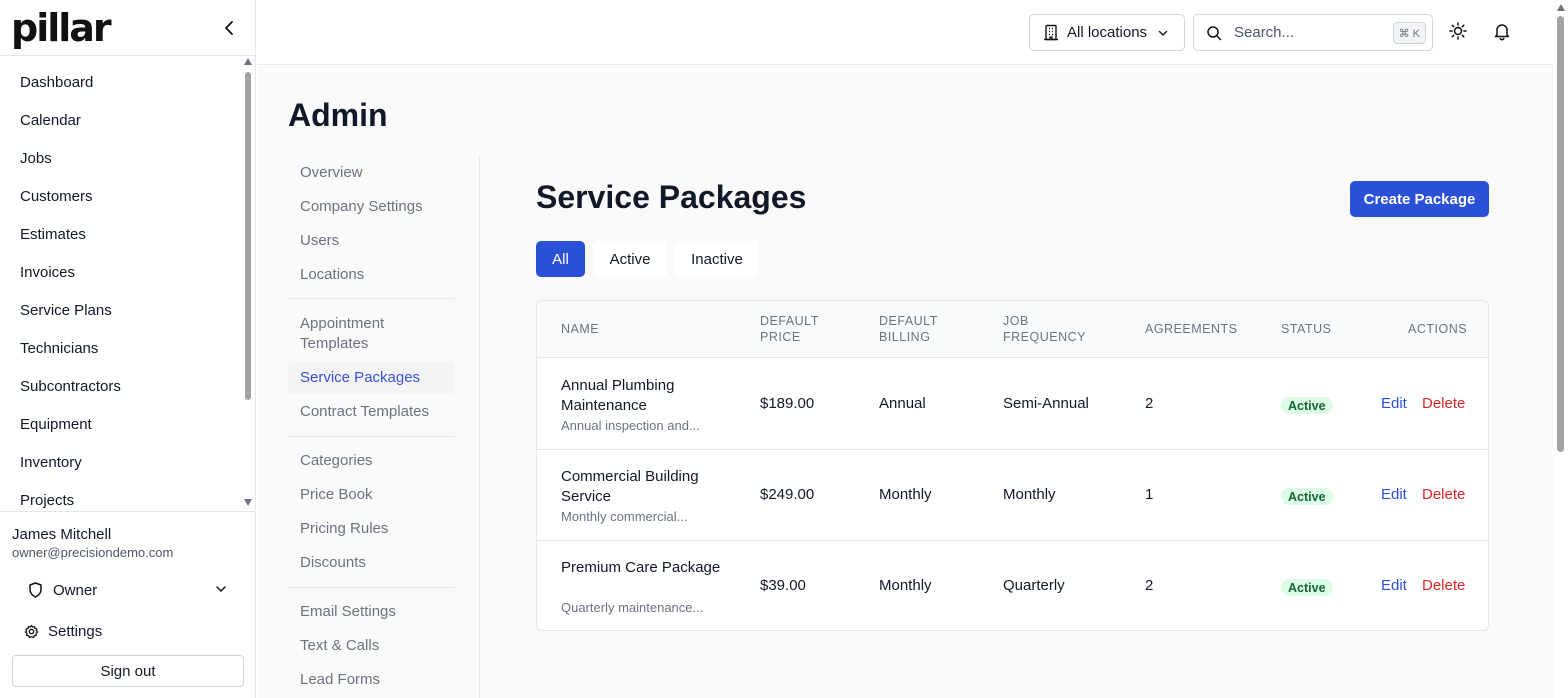 The image size is (1568, 698). I want to click on subnav-overview: Overview, so click(371, 173).